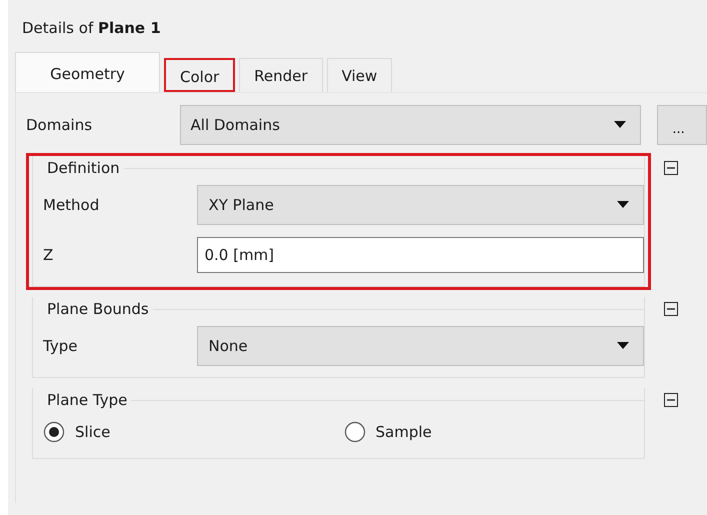 This screenshot has width=707, height=515. Describe the element at coordinates (200, 75) in the screenshot. I see `tab: Color` at that location.